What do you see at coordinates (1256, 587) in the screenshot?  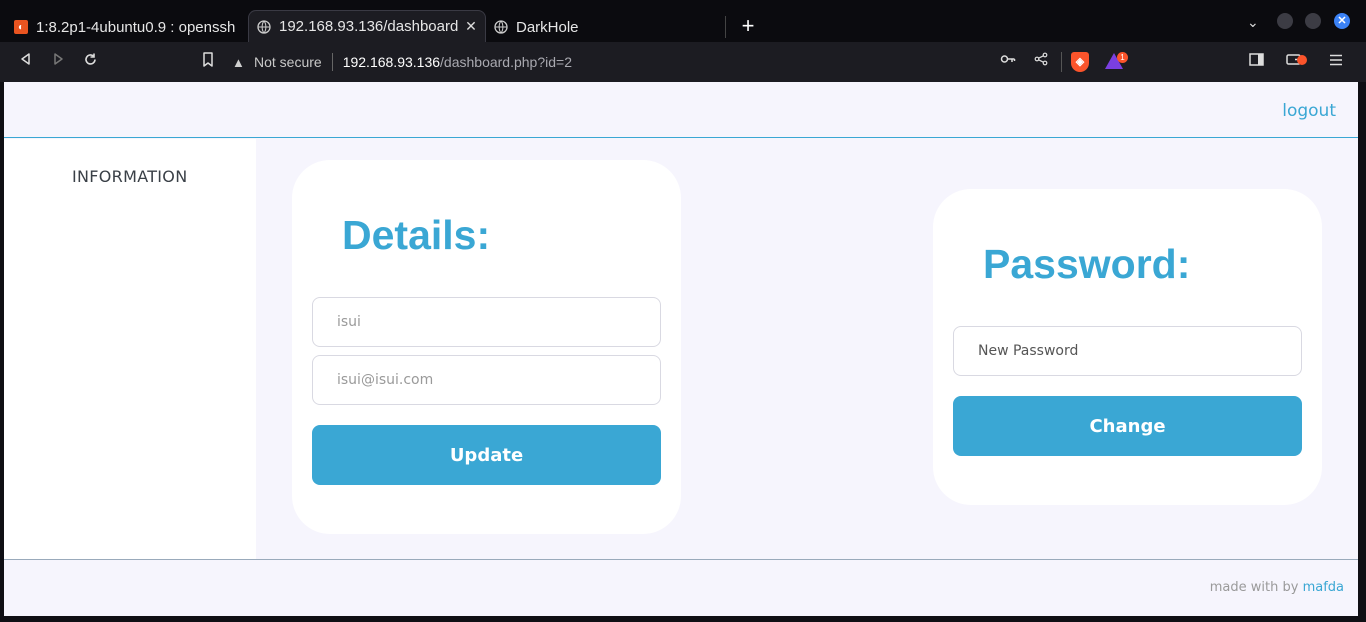 I see `footer-prefix: made with by` at bounding box center [1256, 587].